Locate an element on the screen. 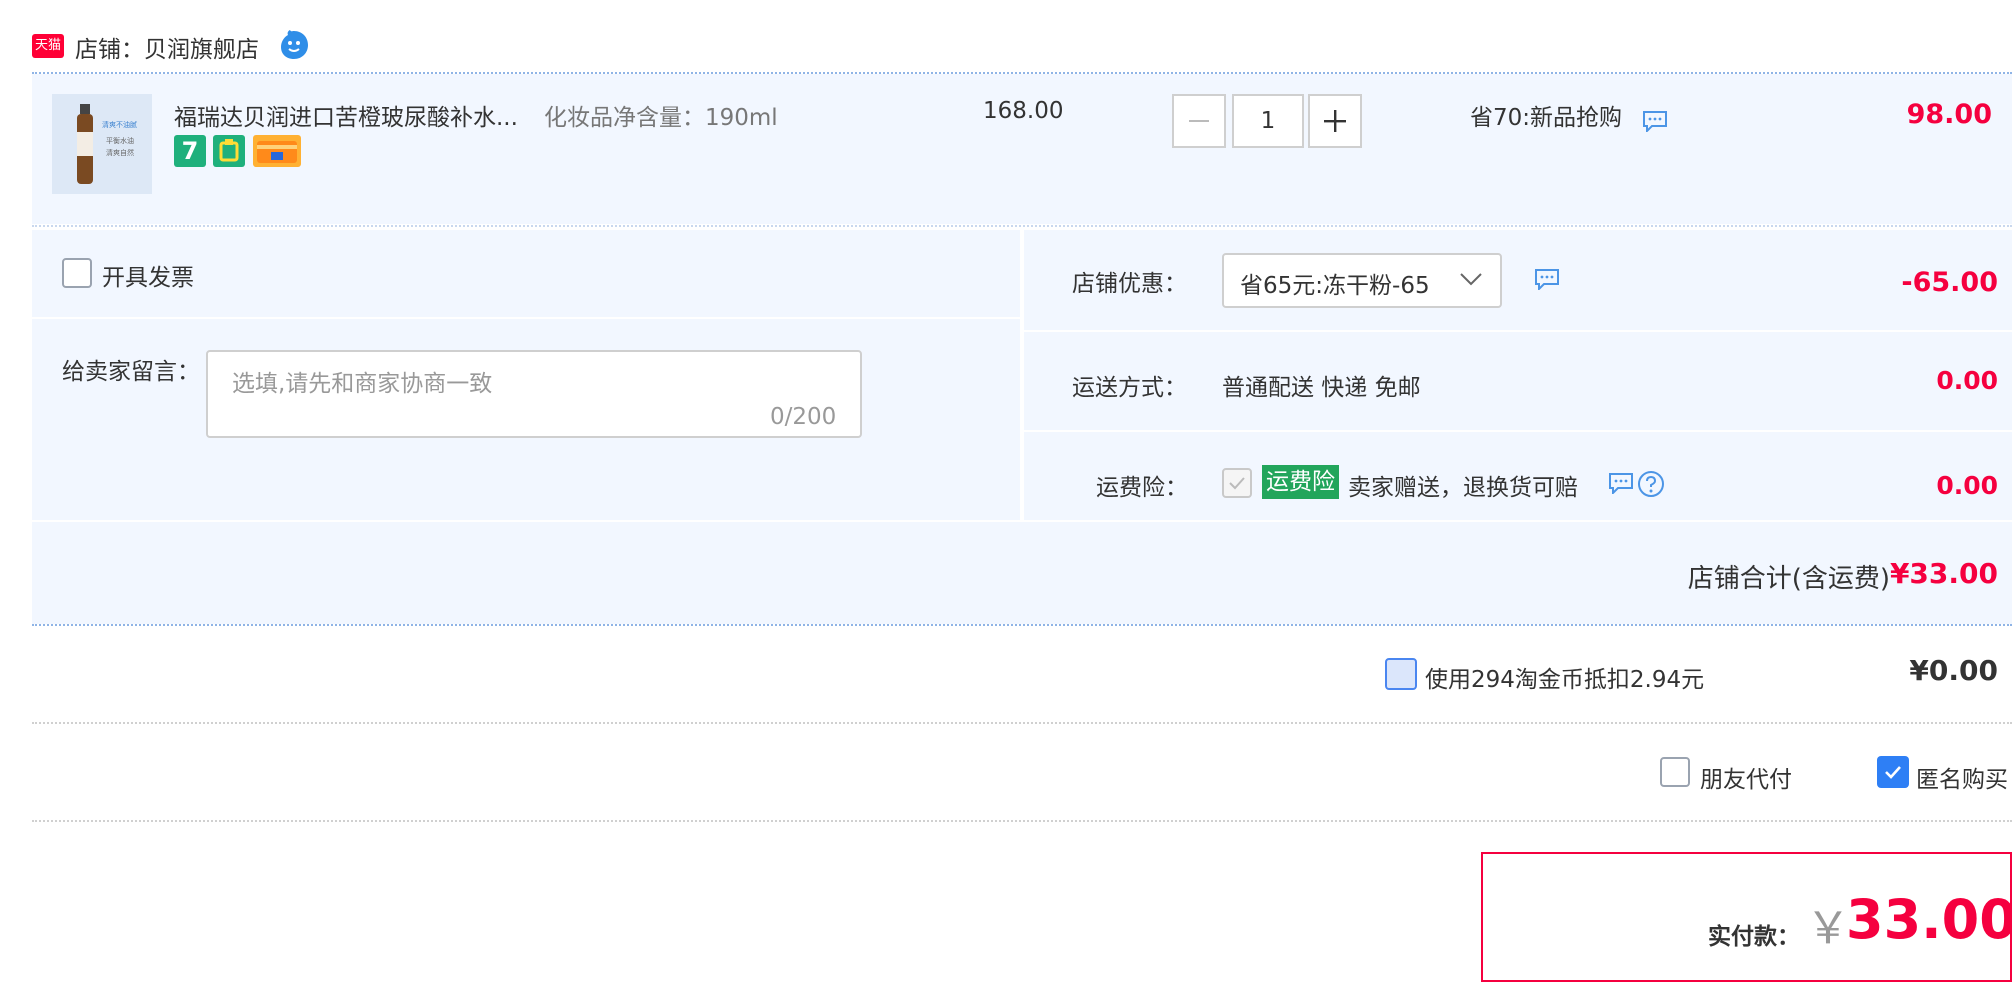 The image size is (2012, 982). insurance-comment-icon is located at coordinates (1621, 484).